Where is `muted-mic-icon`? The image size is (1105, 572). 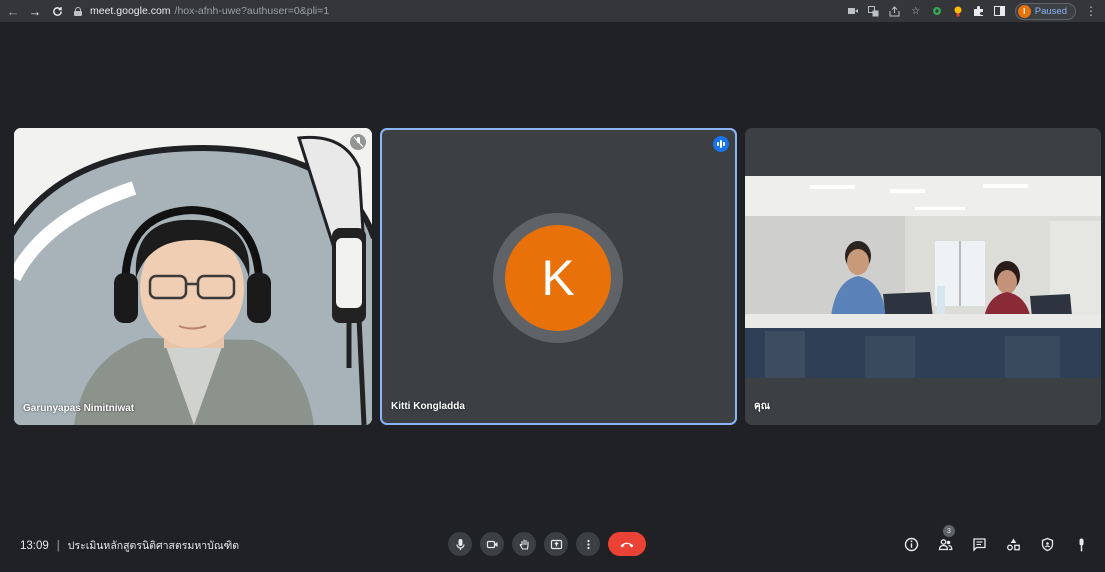
muted-mic-icon is located at coordinates (358, 142).